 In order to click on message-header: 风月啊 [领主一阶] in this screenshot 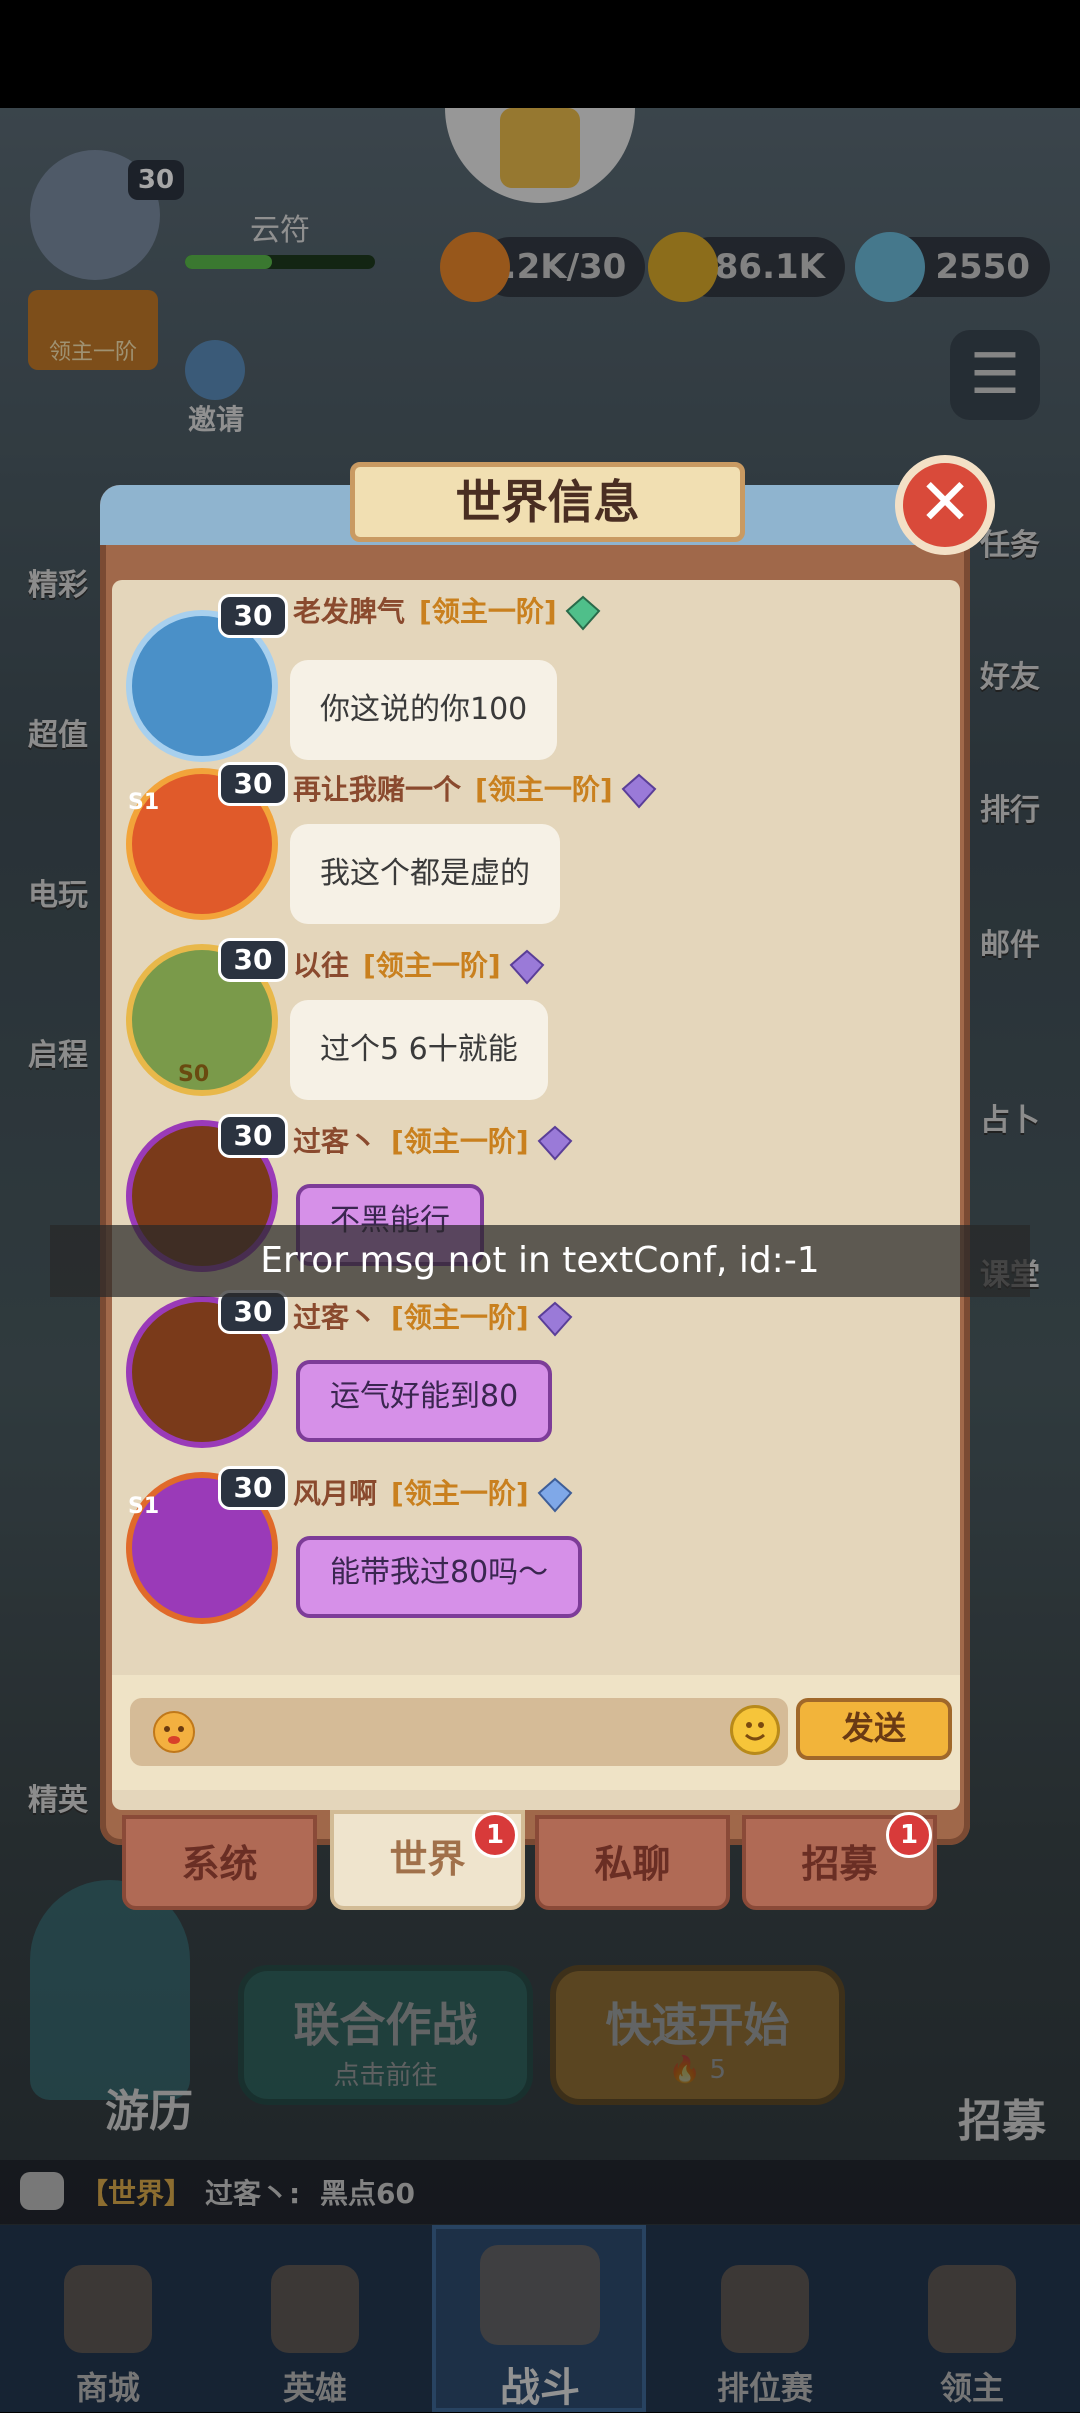, I will do `click(434, 1494)`.